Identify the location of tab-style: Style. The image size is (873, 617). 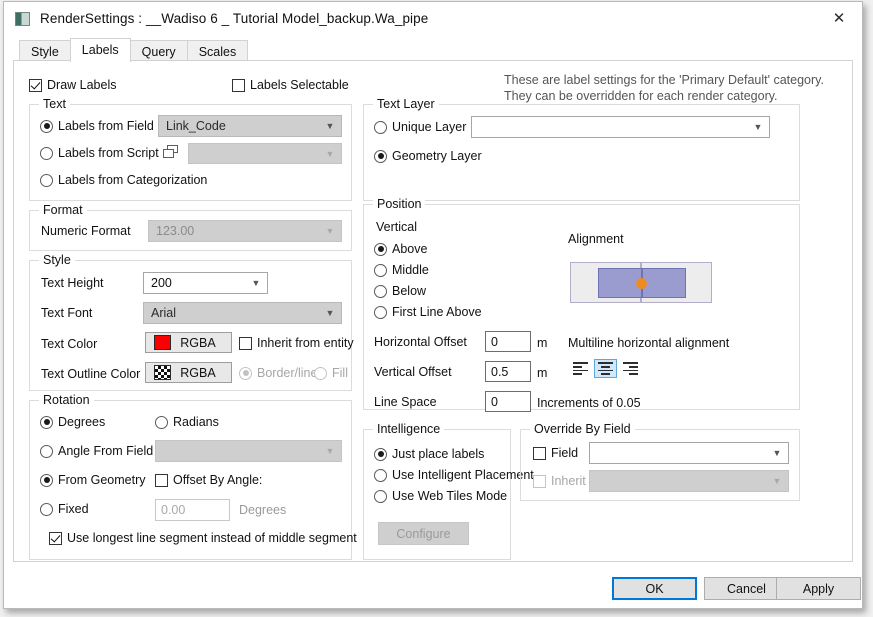
(45, 51).